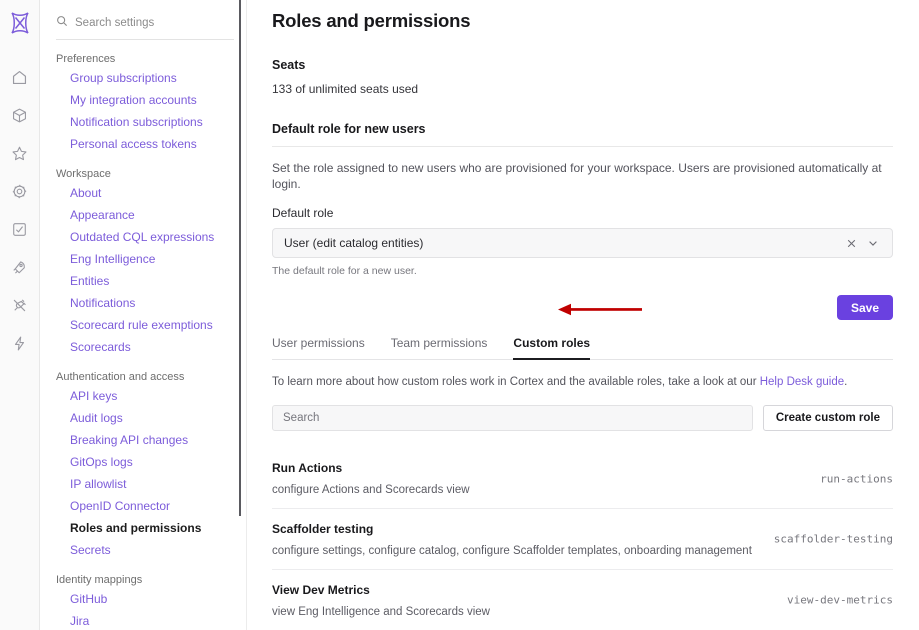 This screenshot has height=630, width=919. Describe the element at coordinates (145, 215) in the screenshot. I see `sidebar-item-appearance: Appearance` at that location.